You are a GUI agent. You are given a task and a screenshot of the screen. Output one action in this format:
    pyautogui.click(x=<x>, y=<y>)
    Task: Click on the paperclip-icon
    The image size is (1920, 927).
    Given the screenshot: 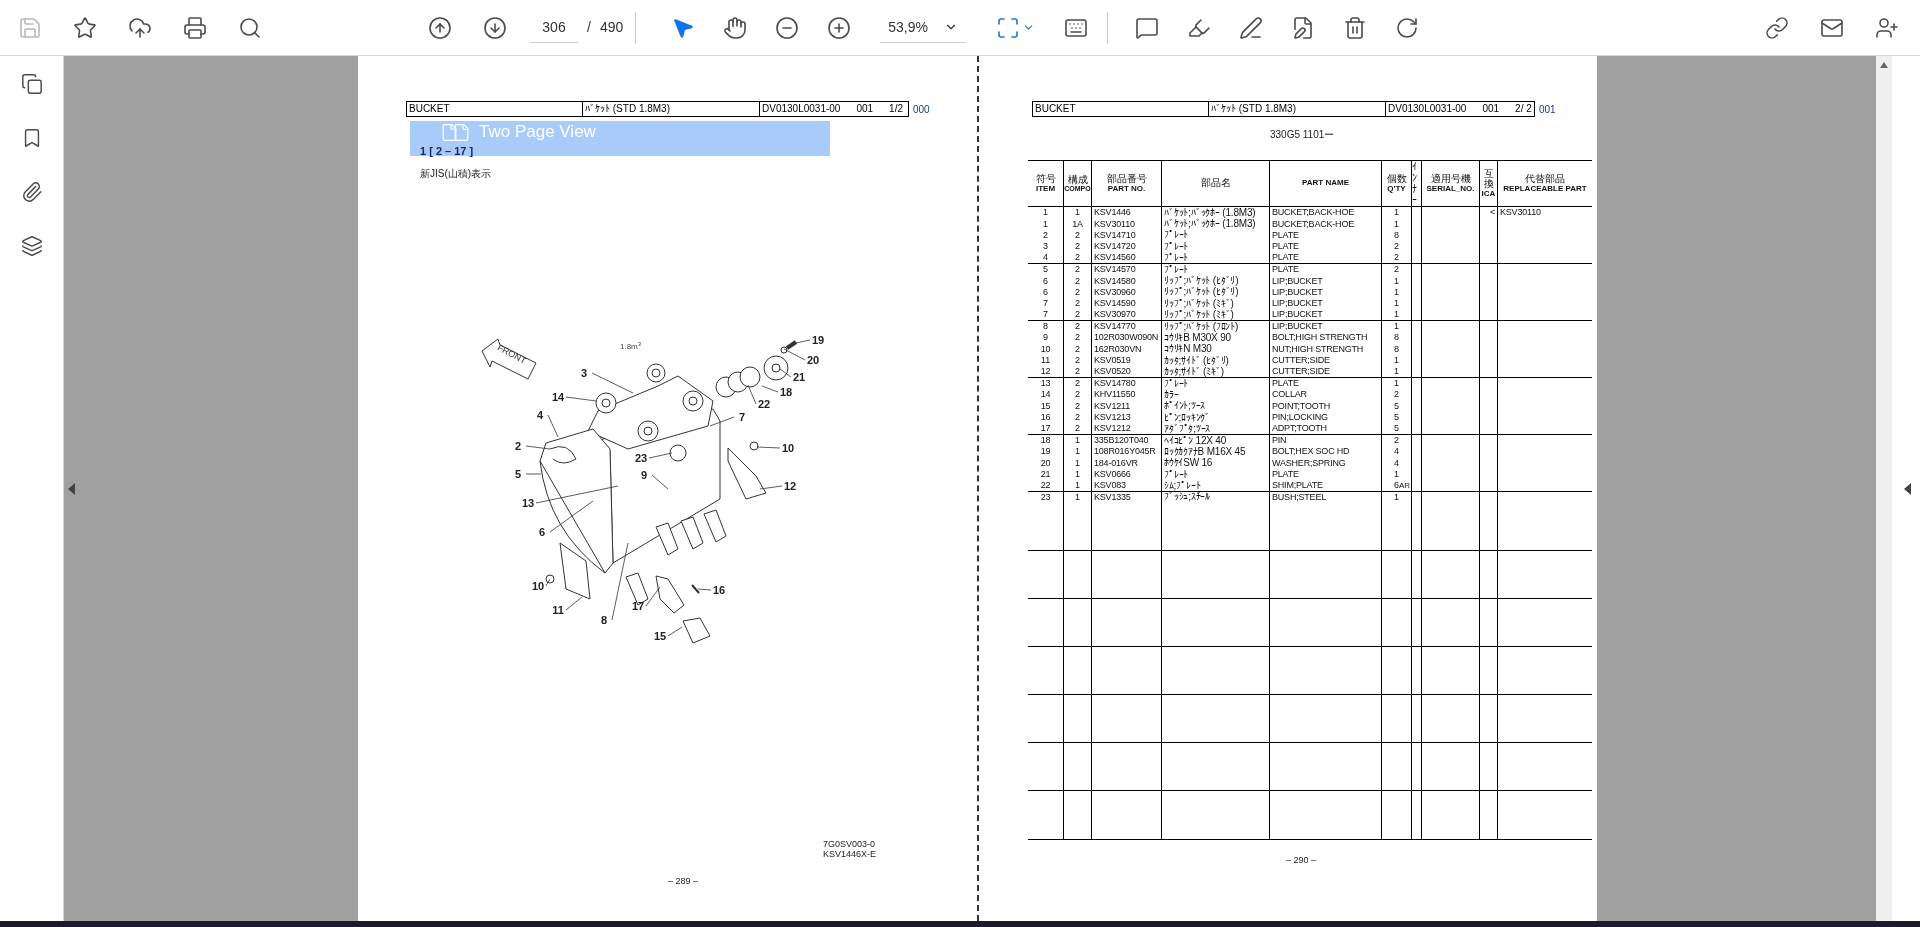 What is the action you would take?
    pyautogui.click(x=31, y=192)
    